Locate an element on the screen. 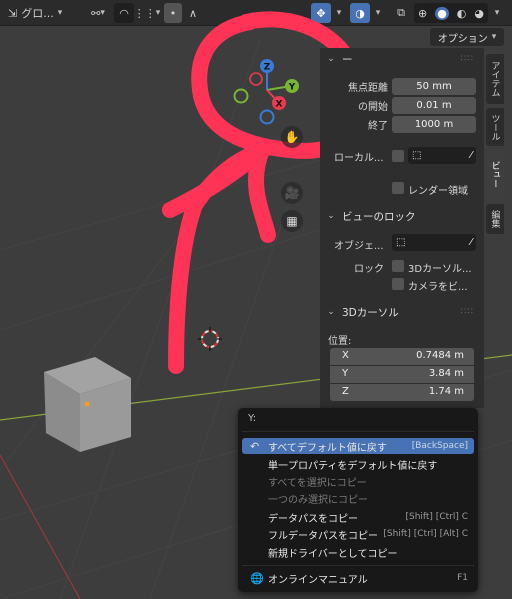 This screenshot has height=599, width=512. local-camera-checkbox is located at coordinates (398, 156).